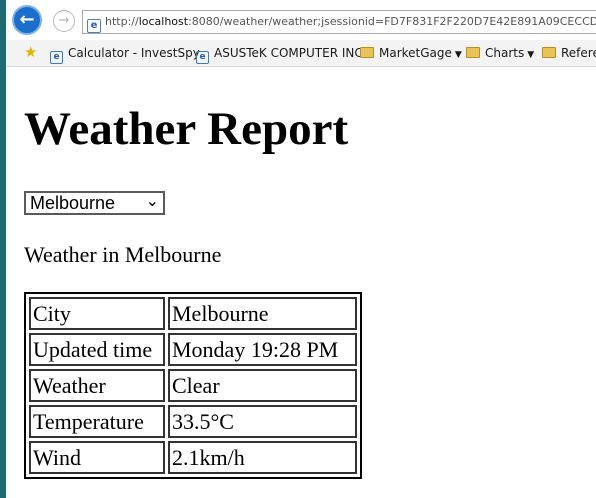 This screenshot has height=498, width=596. I want to click on table-row: Updated time Monday 19:28 PM, so click(193, 349).